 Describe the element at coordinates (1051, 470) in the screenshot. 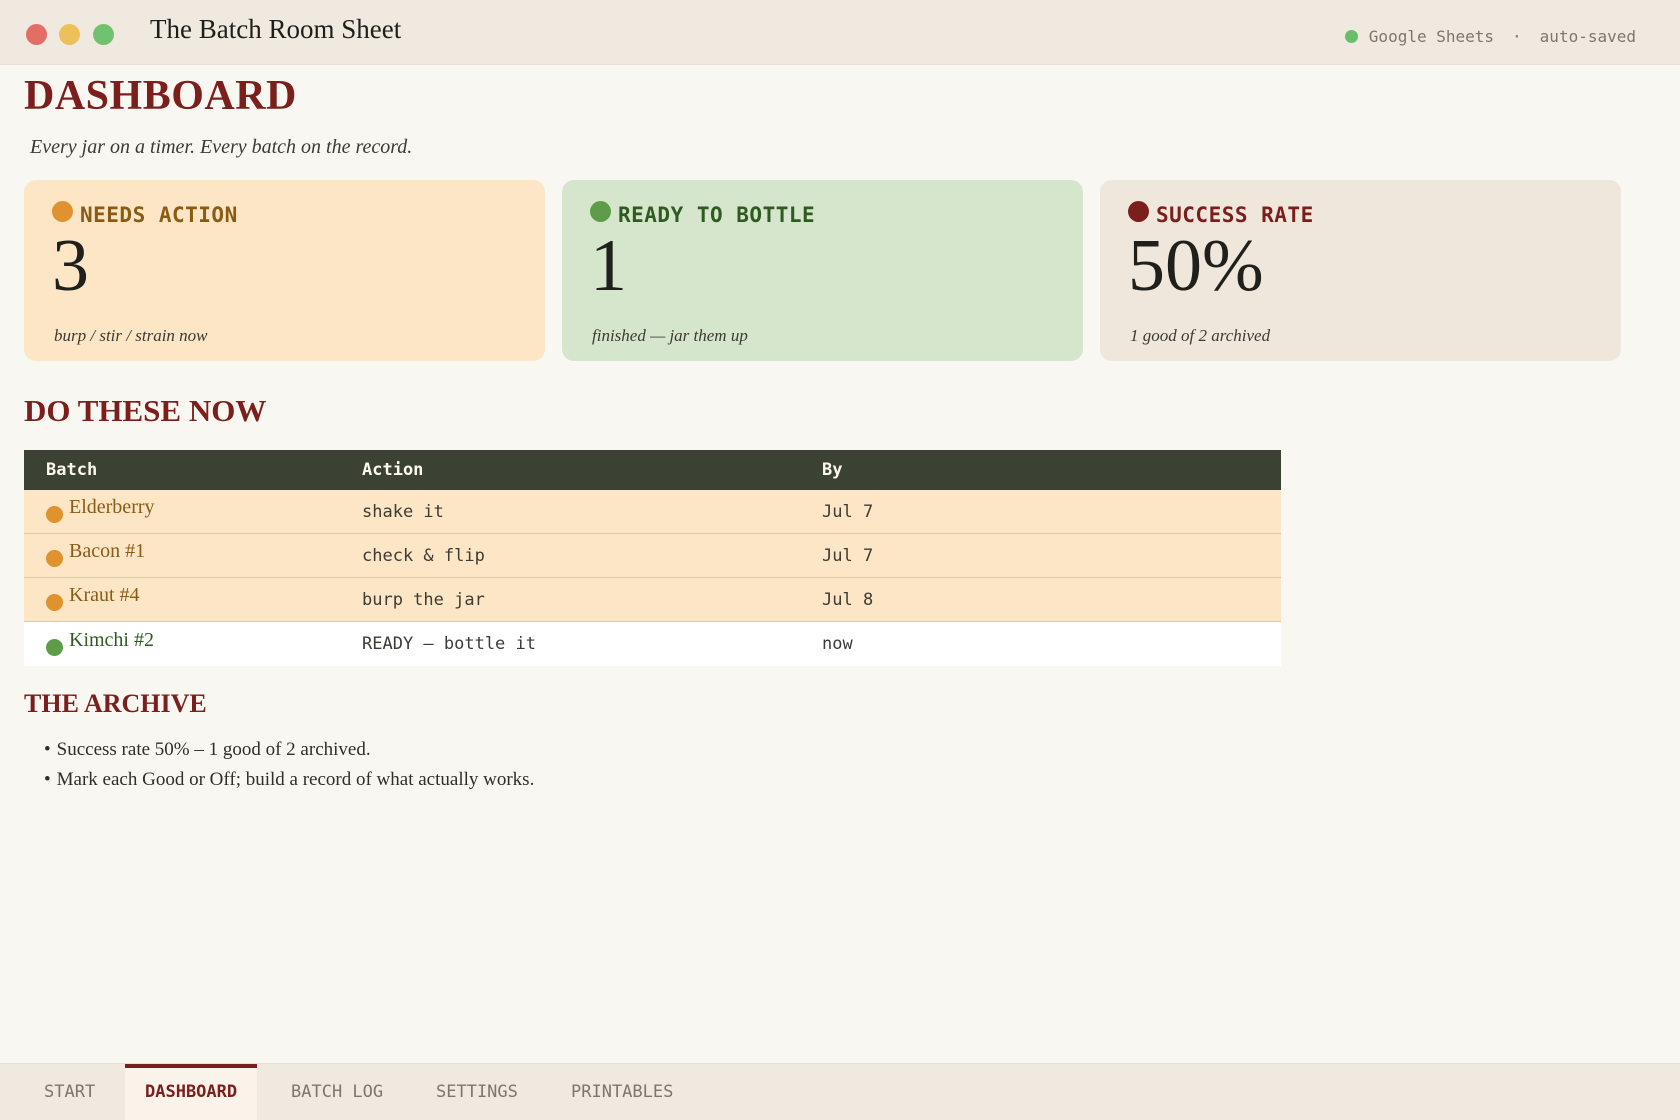

I see `column-header-by: By` at that location.